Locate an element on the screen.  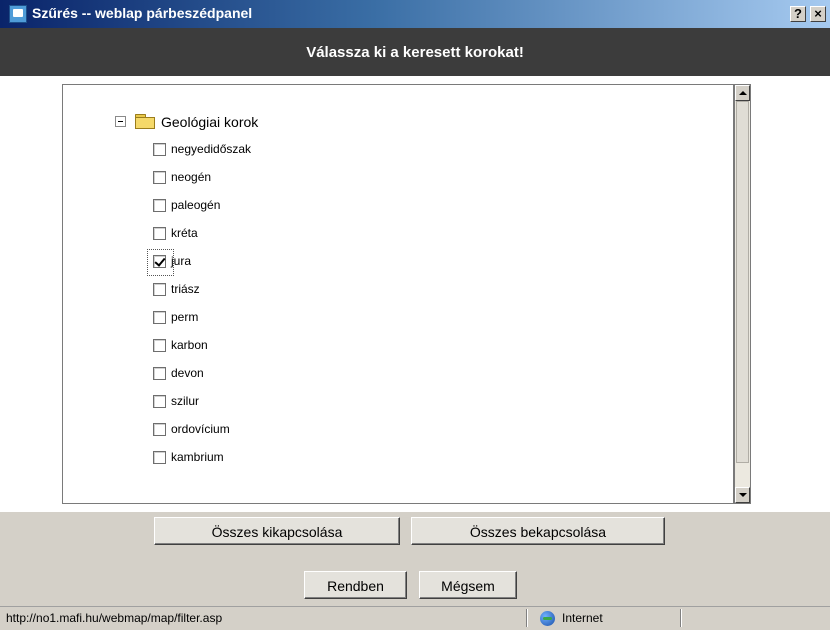
status-url: http://no1.mafi.hu/webmap/map/filter.asp is located at coordinates (114, 618).